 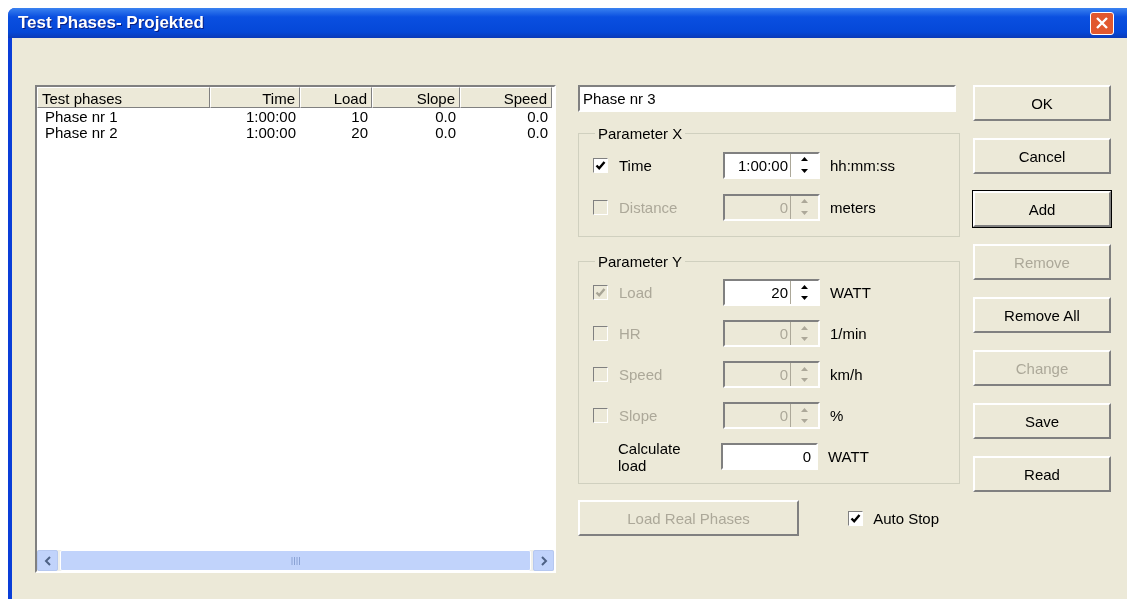 I want to click on checkbox-label: Time, so click(x=636, y=165).